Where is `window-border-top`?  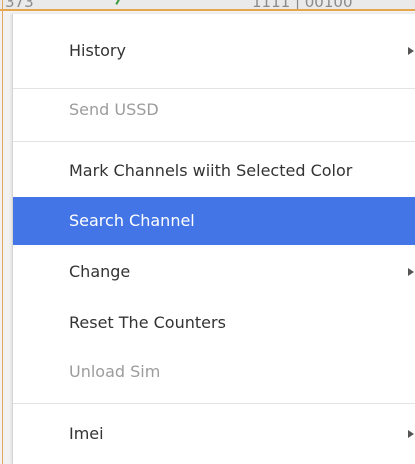
window-border-top is located at coordinates (207, 10).